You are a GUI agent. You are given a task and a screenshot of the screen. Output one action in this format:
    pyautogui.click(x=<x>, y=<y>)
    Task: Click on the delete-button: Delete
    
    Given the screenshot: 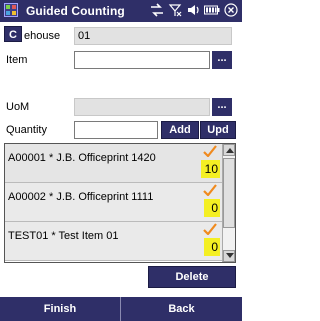 What is the action you would take?
    pyautogui.click(x=192, y=277)
    